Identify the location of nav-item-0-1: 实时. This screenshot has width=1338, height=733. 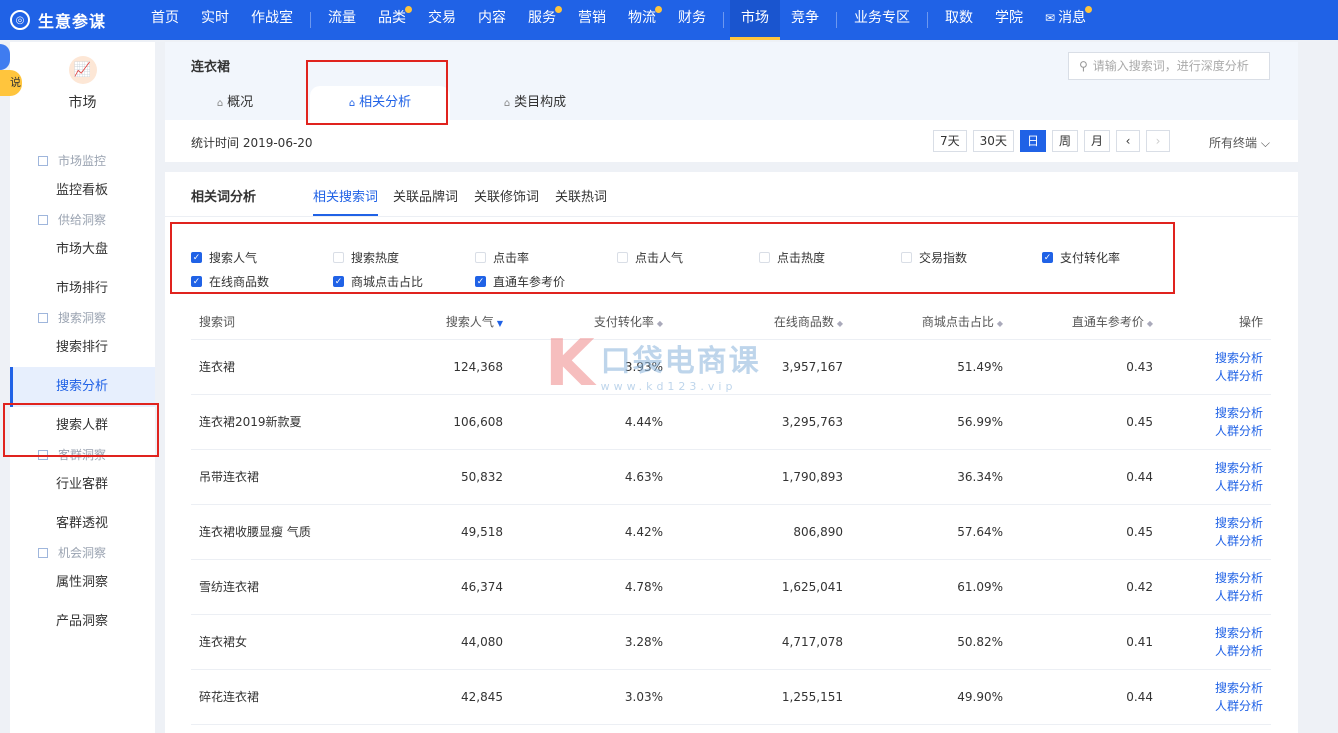
(215, 20).